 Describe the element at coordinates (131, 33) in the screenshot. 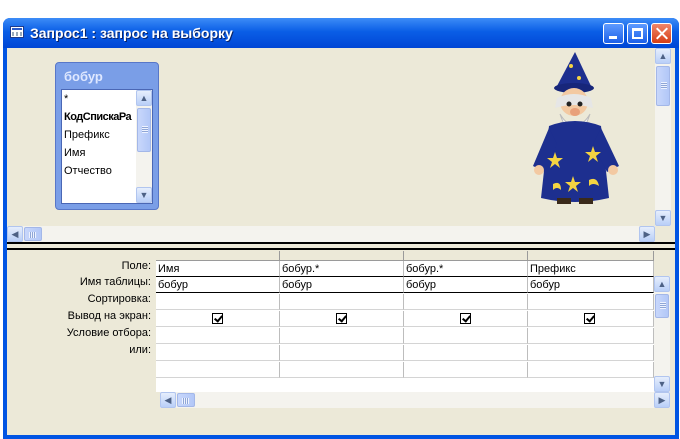

I see `window-title: Запрос1 : запрос на выборку` at that location.